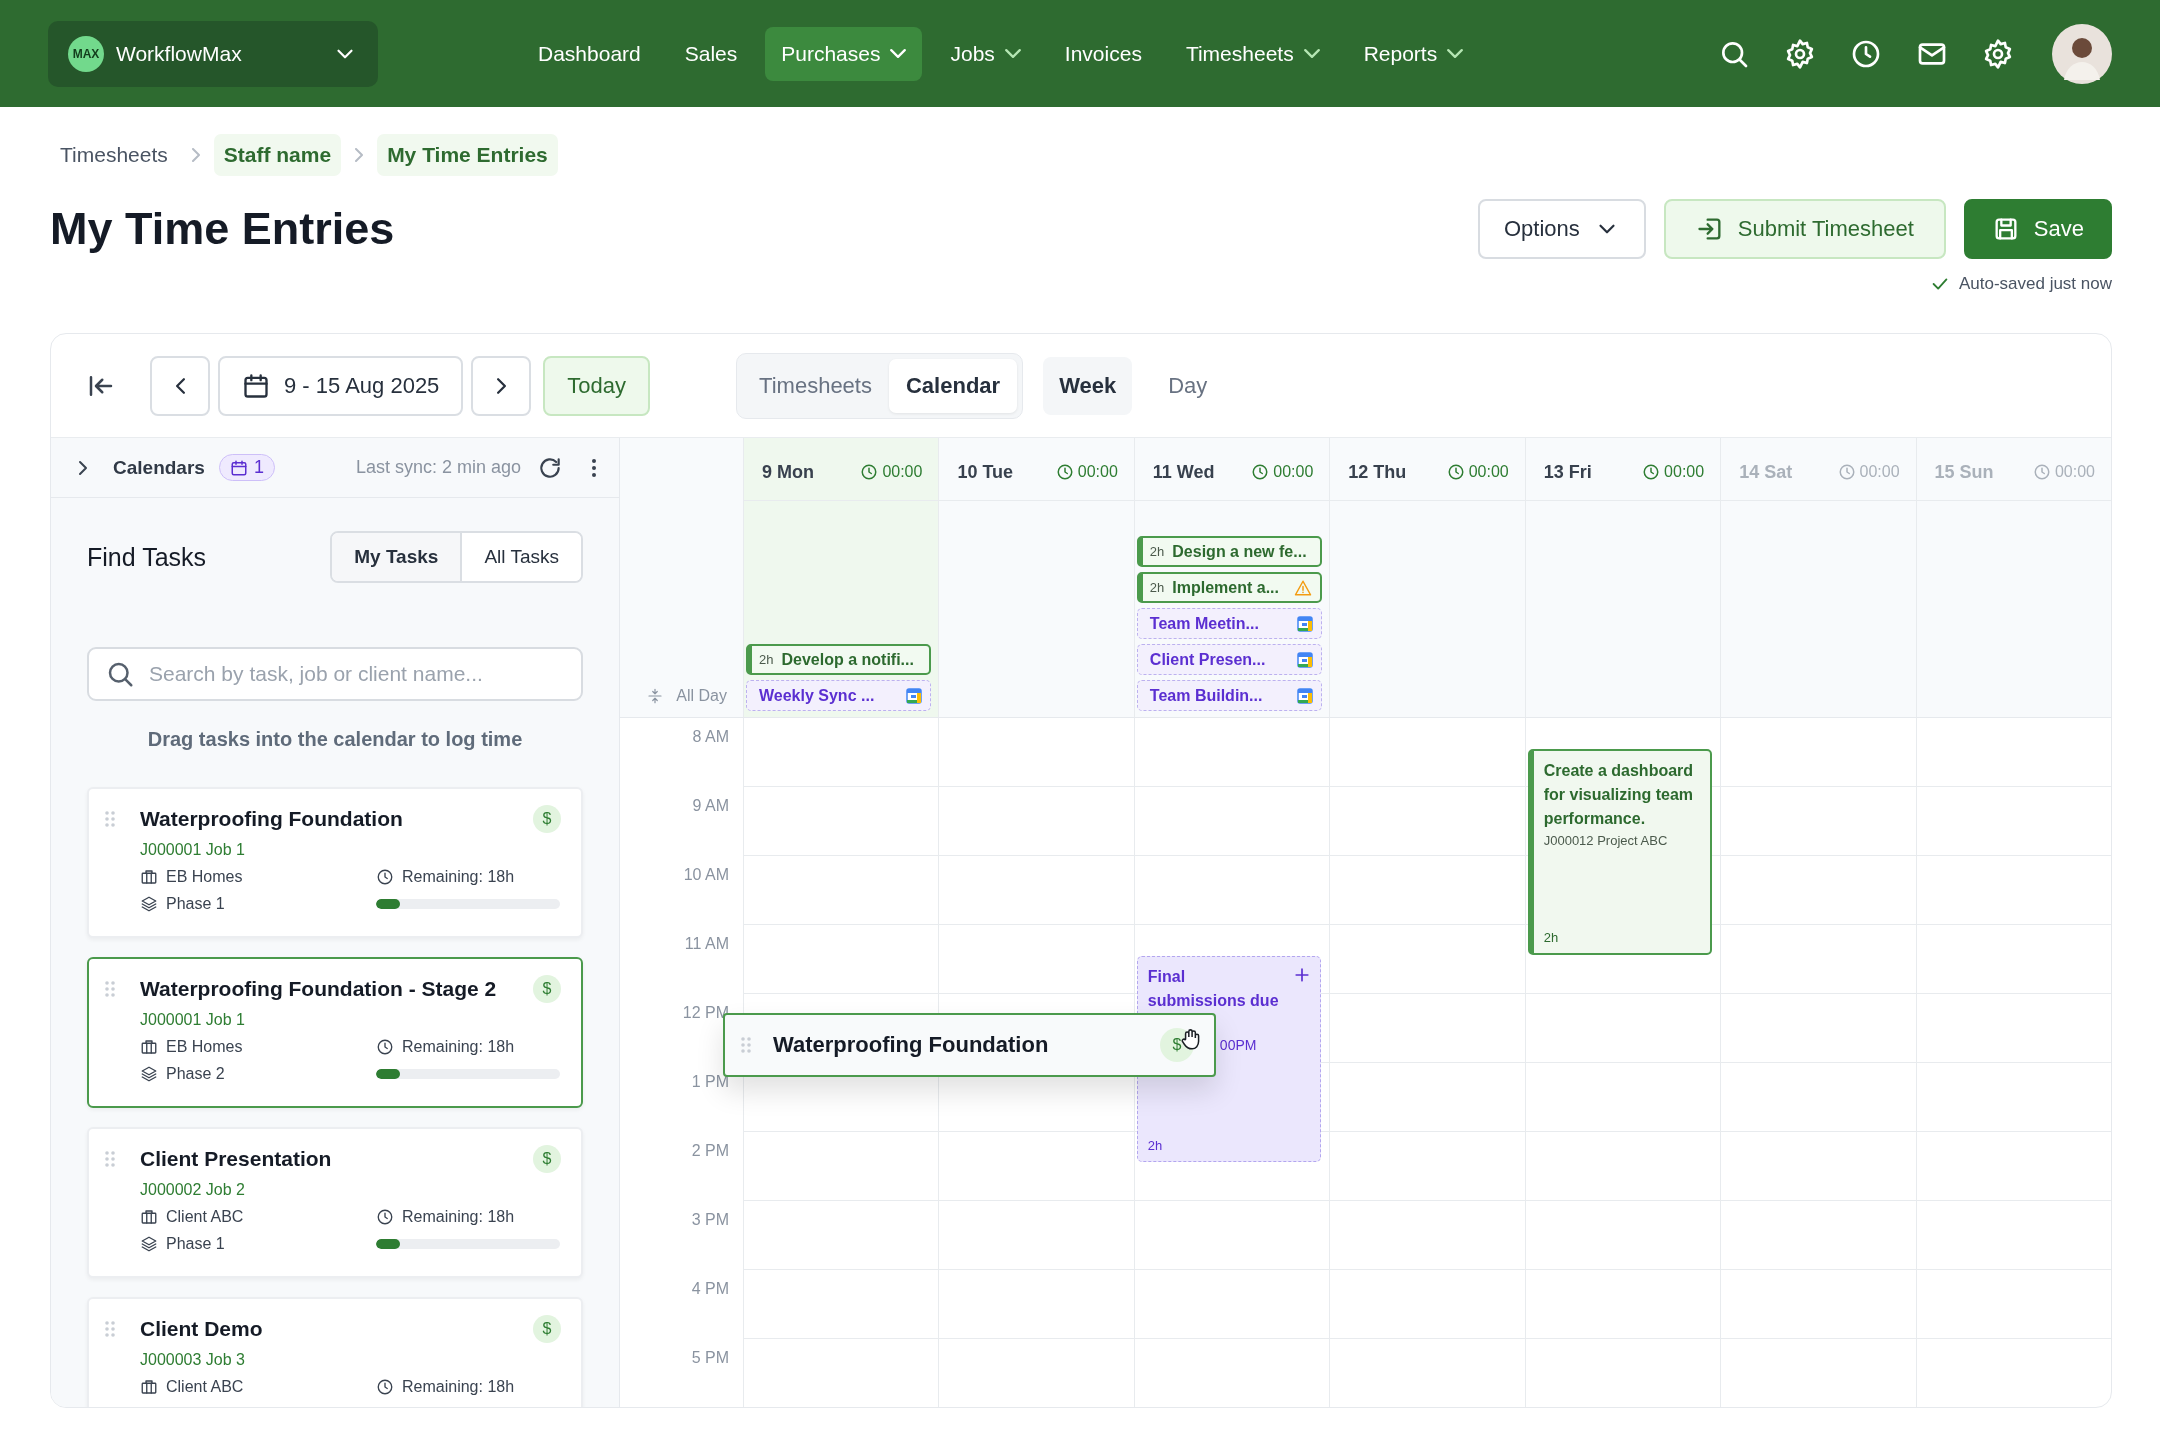  Describe the element at coordinates (201, 1329) in the screenshot. I see `task-title: Client Demo` at that location.